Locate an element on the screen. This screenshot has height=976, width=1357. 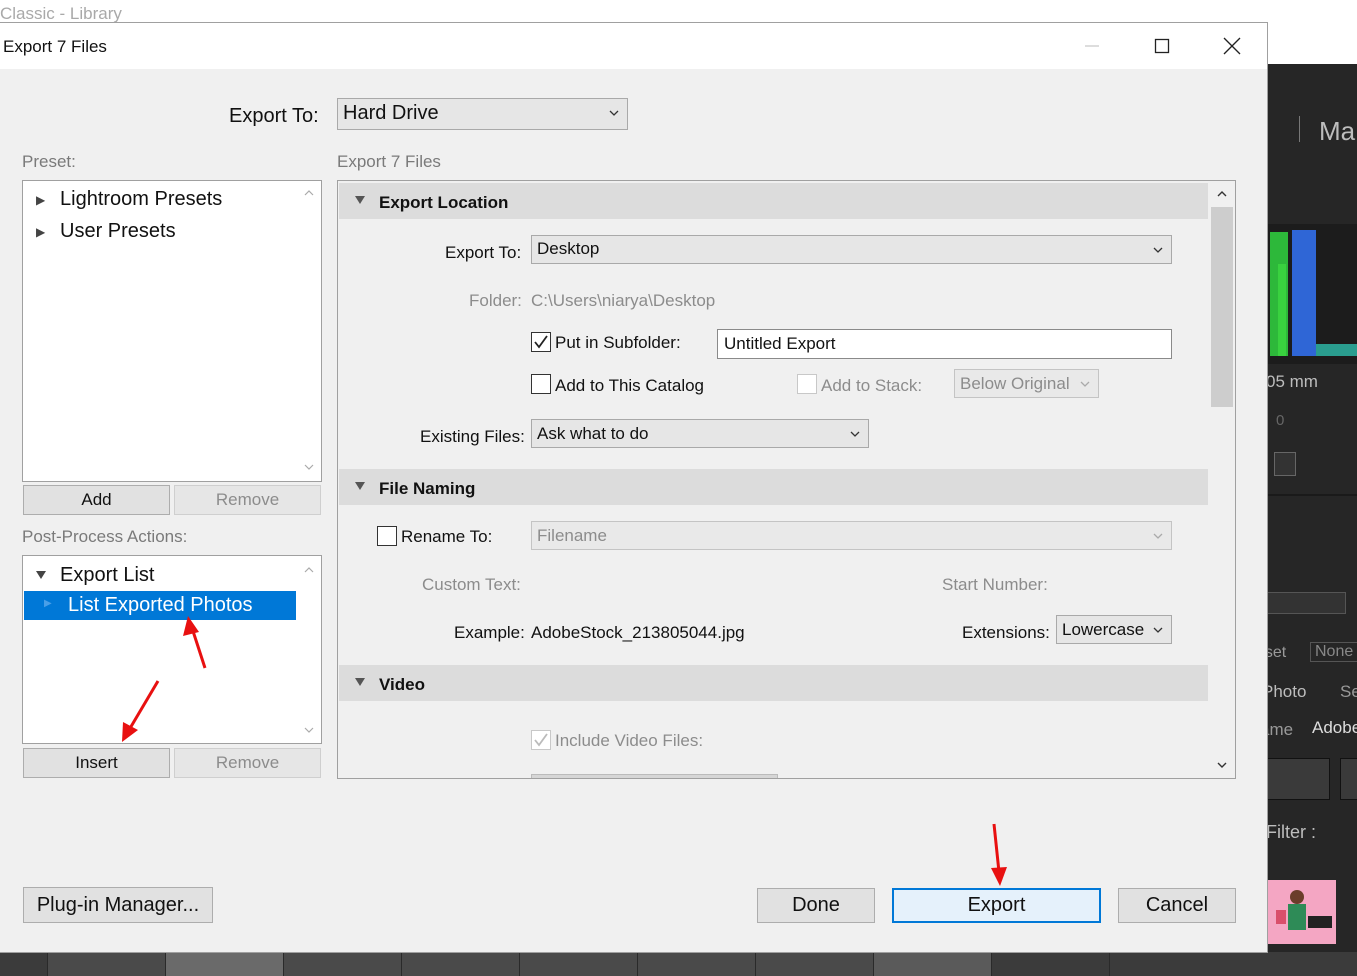
insert-button: Insert is located at coordinates (96, 763).